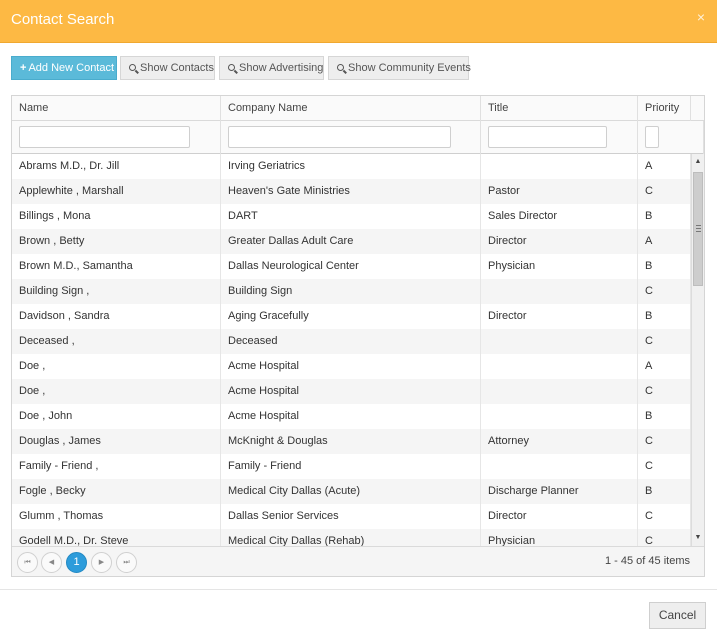 The image size is (717, 641). Describe the element at coordinates (76, 562) in the screenshot. I see `page-number-button: 1` at that location.